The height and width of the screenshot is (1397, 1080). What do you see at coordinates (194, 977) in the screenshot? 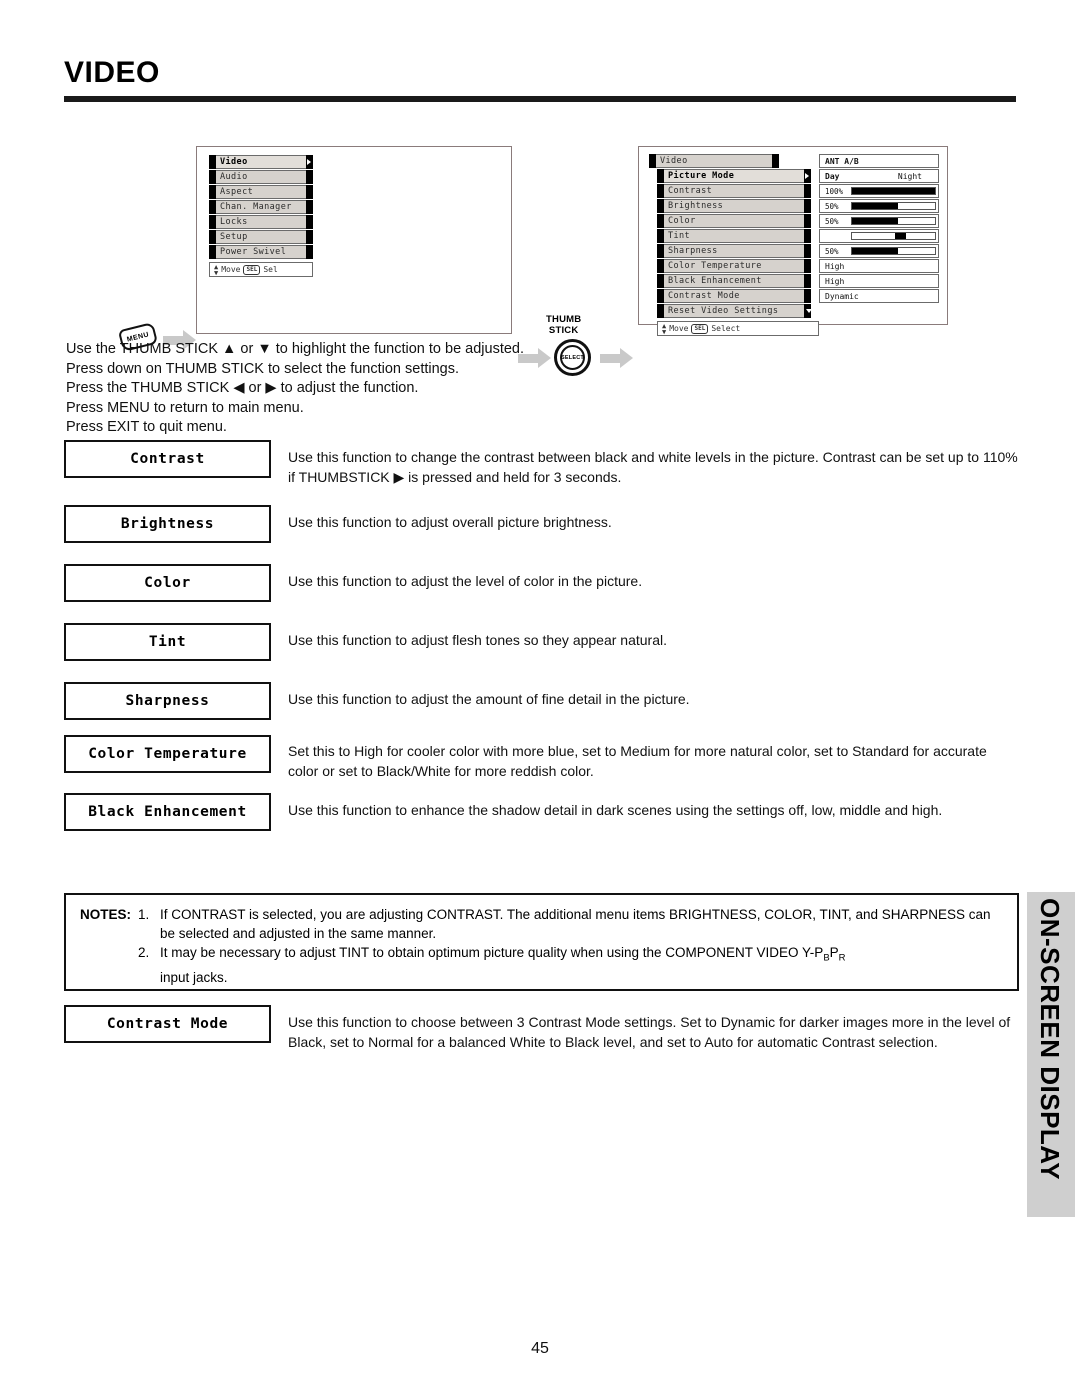
I see `notes-item-2-text-c: input jacks.` at bounding box center [194, 977].